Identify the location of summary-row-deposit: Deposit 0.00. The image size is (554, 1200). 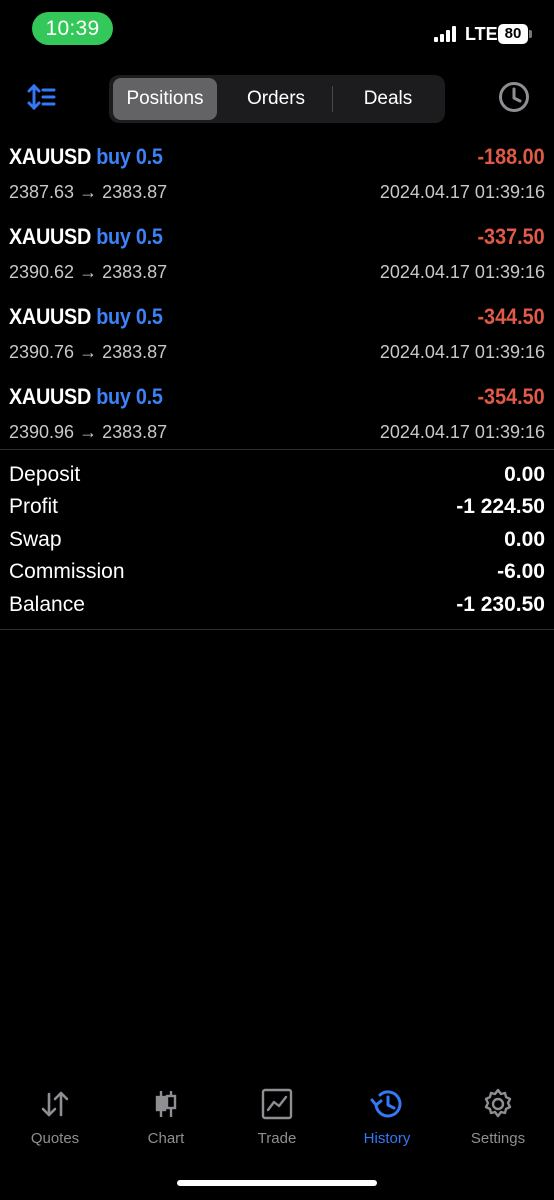
(277, 479).